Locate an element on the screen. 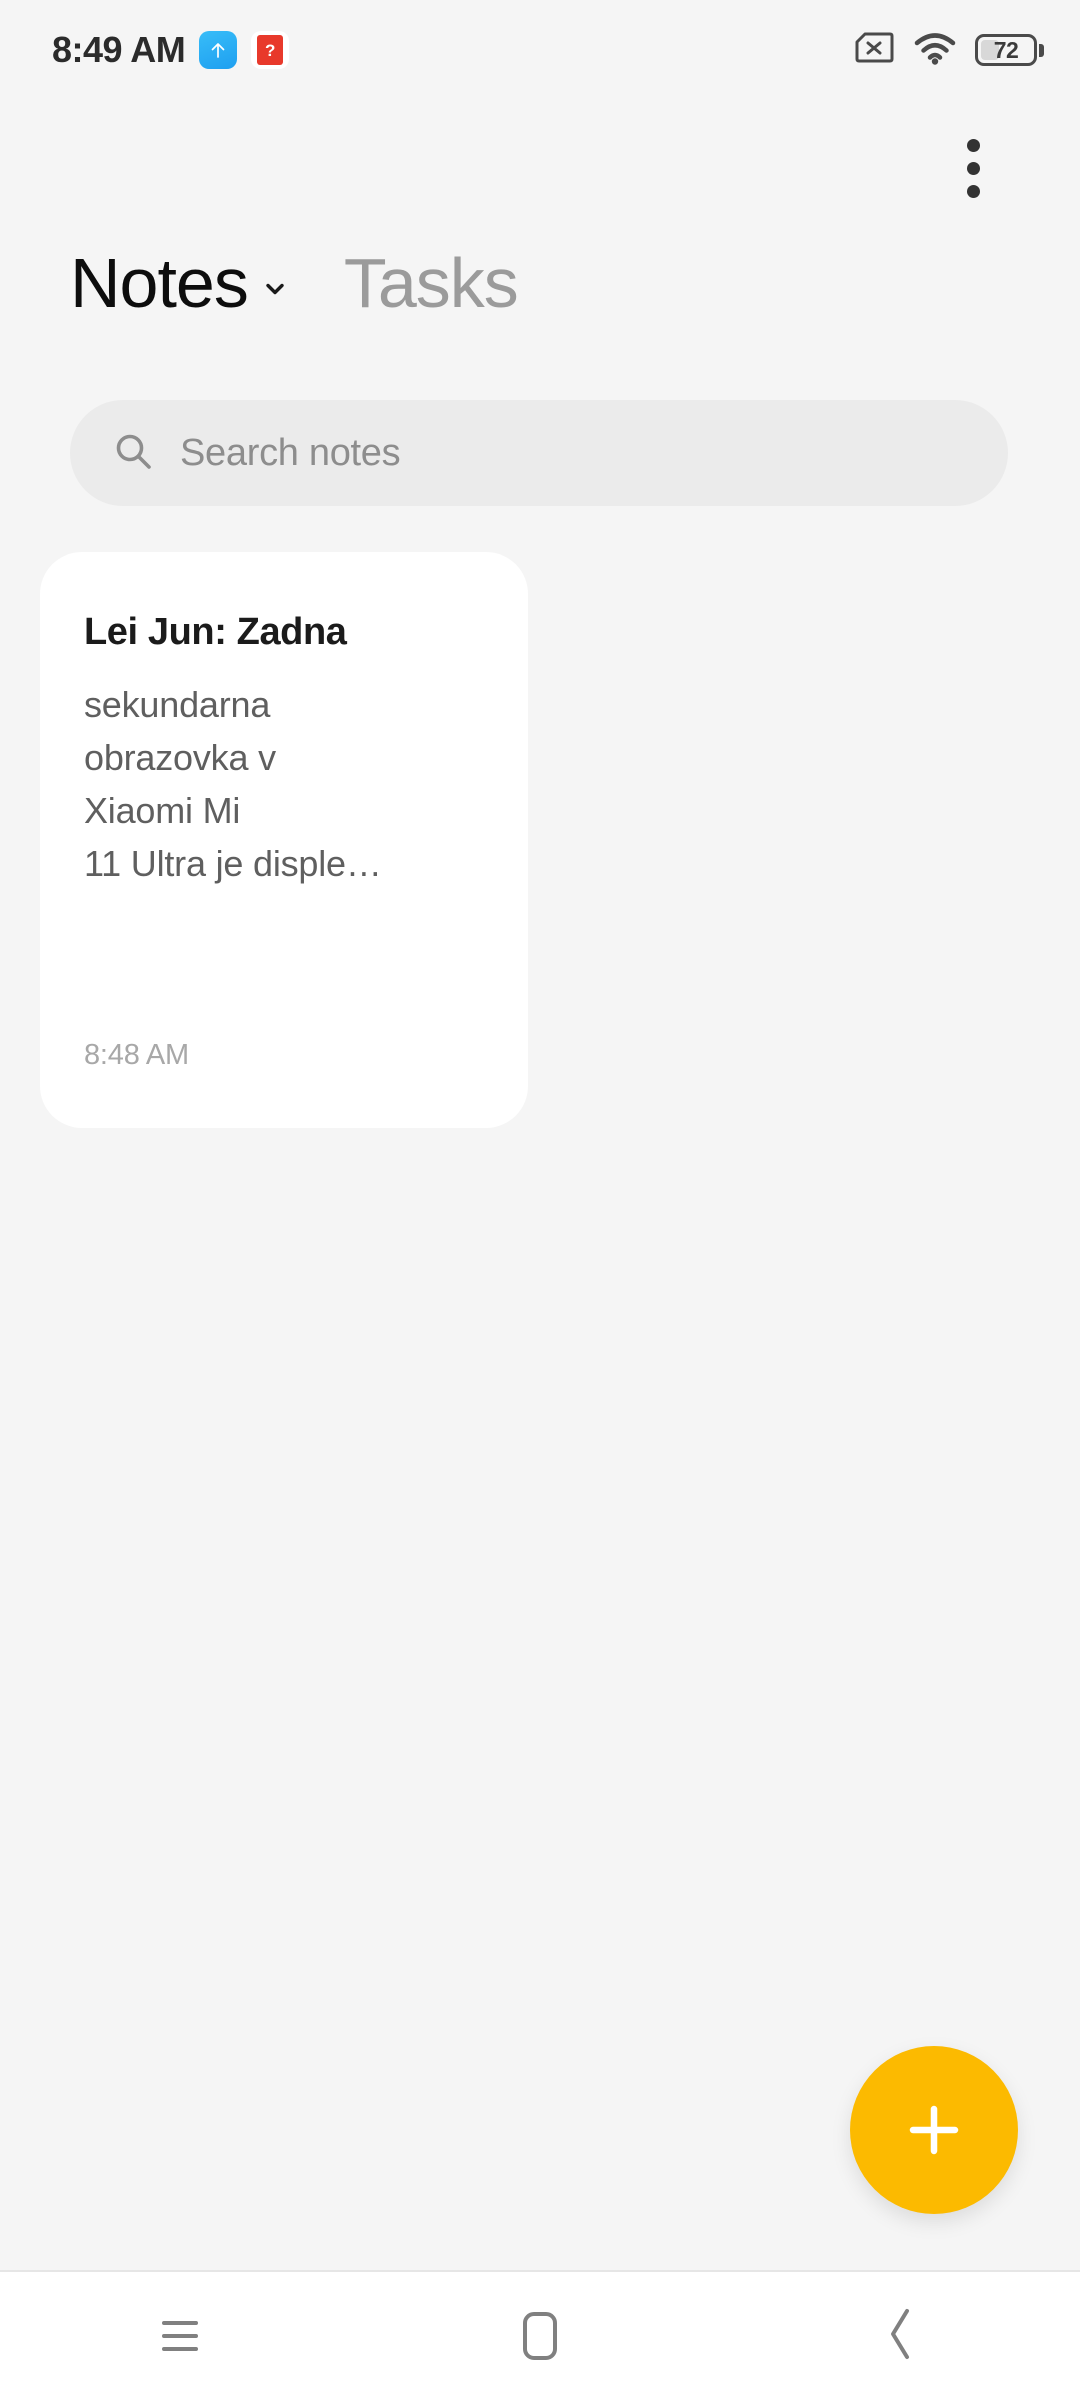 The height and width of the screenshot is (2400, 1080). plus-icon is located at coordinates (934, 2130).